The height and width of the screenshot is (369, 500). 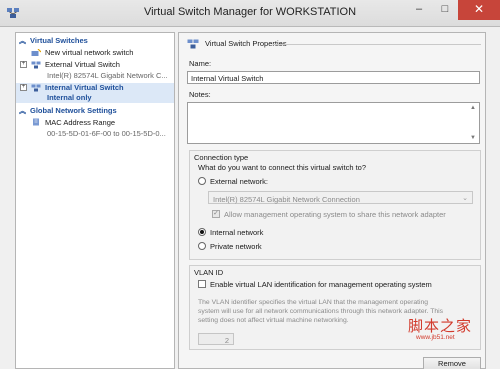 I want to click on header-divider, so click(x=377, y=44).